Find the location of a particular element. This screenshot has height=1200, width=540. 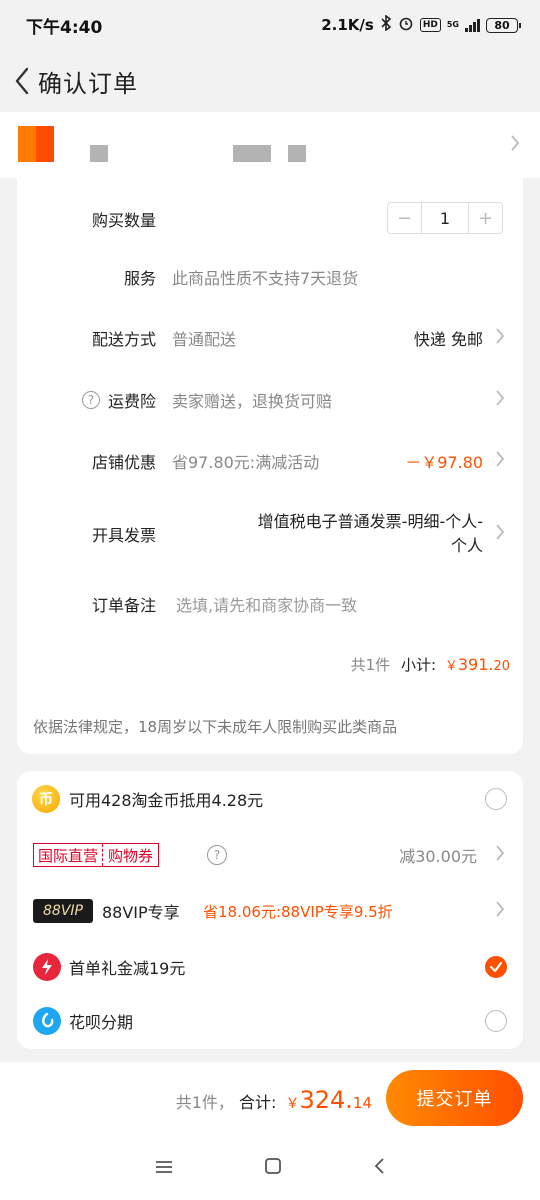

status-time: 下午4:40 is located at coordinates (64, 27).